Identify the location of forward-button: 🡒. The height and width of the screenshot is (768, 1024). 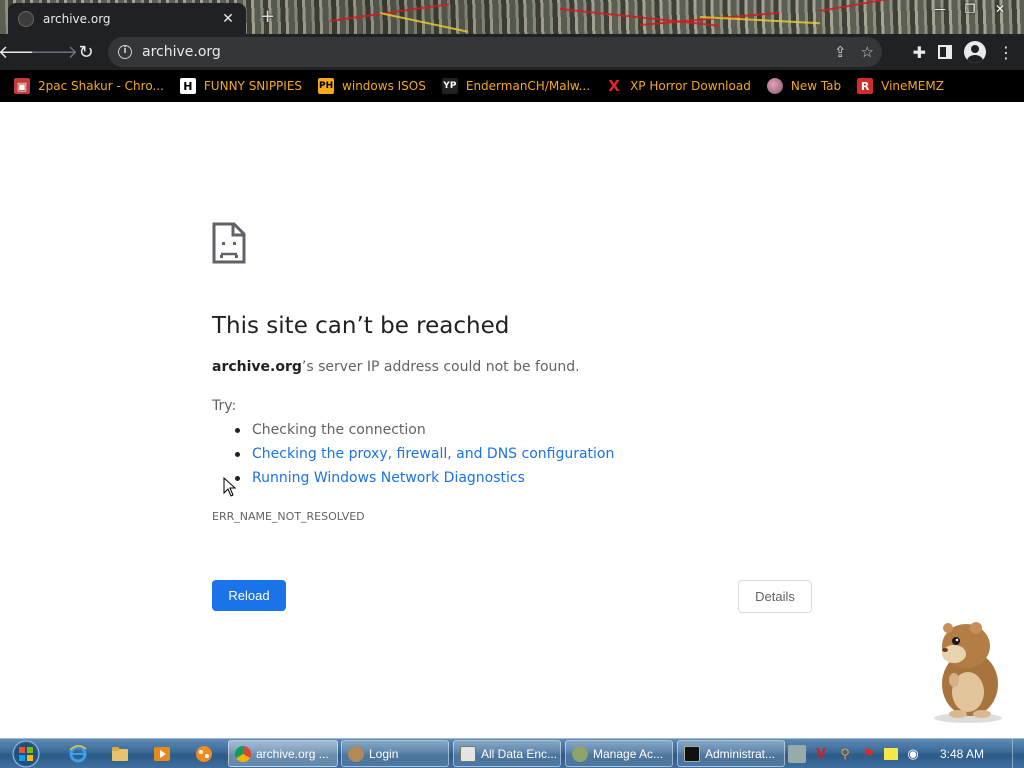
(54, 52).